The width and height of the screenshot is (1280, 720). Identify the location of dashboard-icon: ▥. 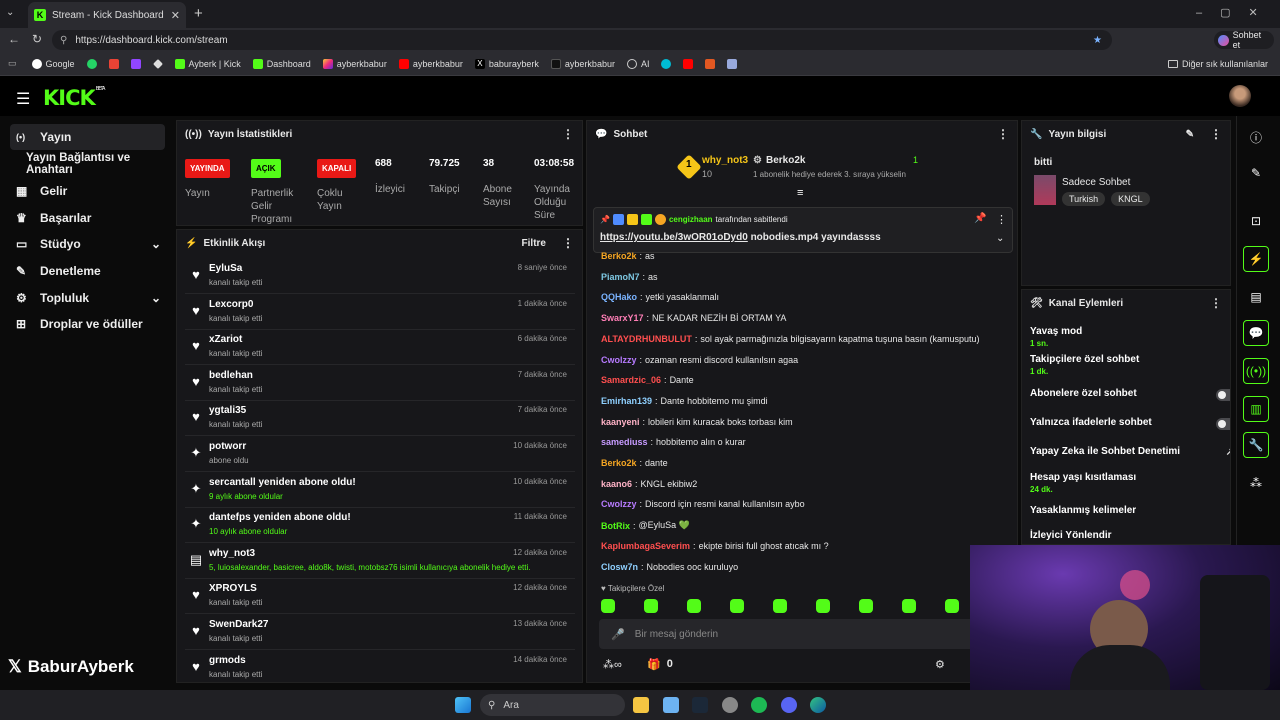
(1256, 409).